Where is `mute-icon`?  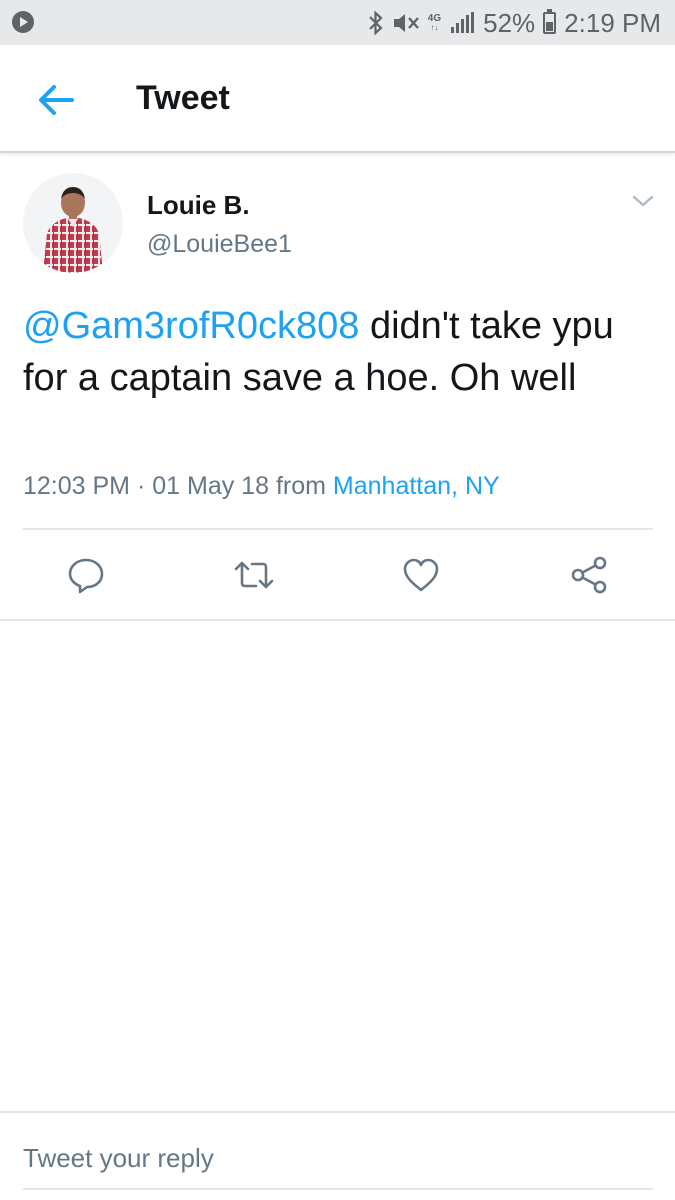 mute-icon is located at coordinates (406, 23).